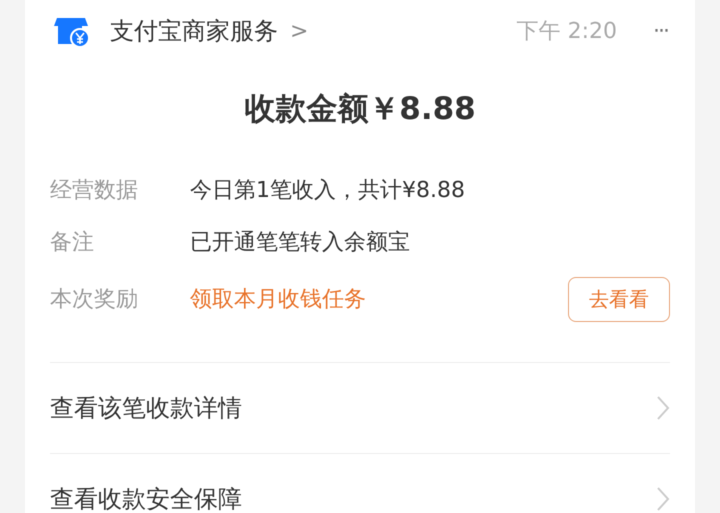 The height and width of the screenshot is (513, 720). What do you see at coordinates (660, 31) in the screenshot?
I see `more-menu: ···` at bounding box center [660, 31].